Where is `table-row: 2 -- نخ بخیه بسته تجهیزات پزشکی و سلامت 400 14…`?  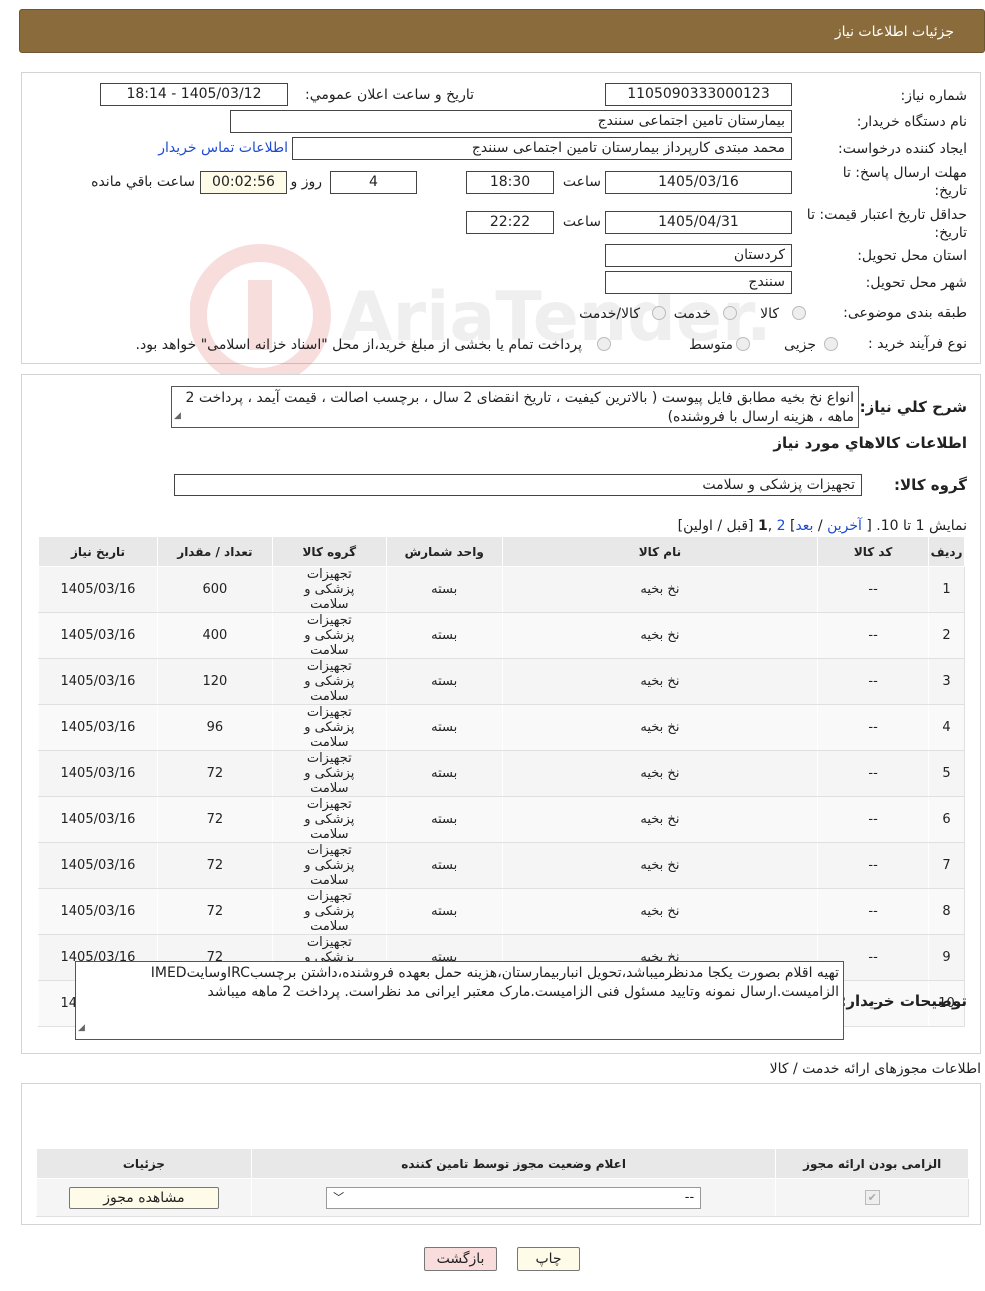 table-row: 2 -- نخ بخیه بسته تجهیزات پزشکی و سلامت 400 14… is located at coordinates (501, 635).